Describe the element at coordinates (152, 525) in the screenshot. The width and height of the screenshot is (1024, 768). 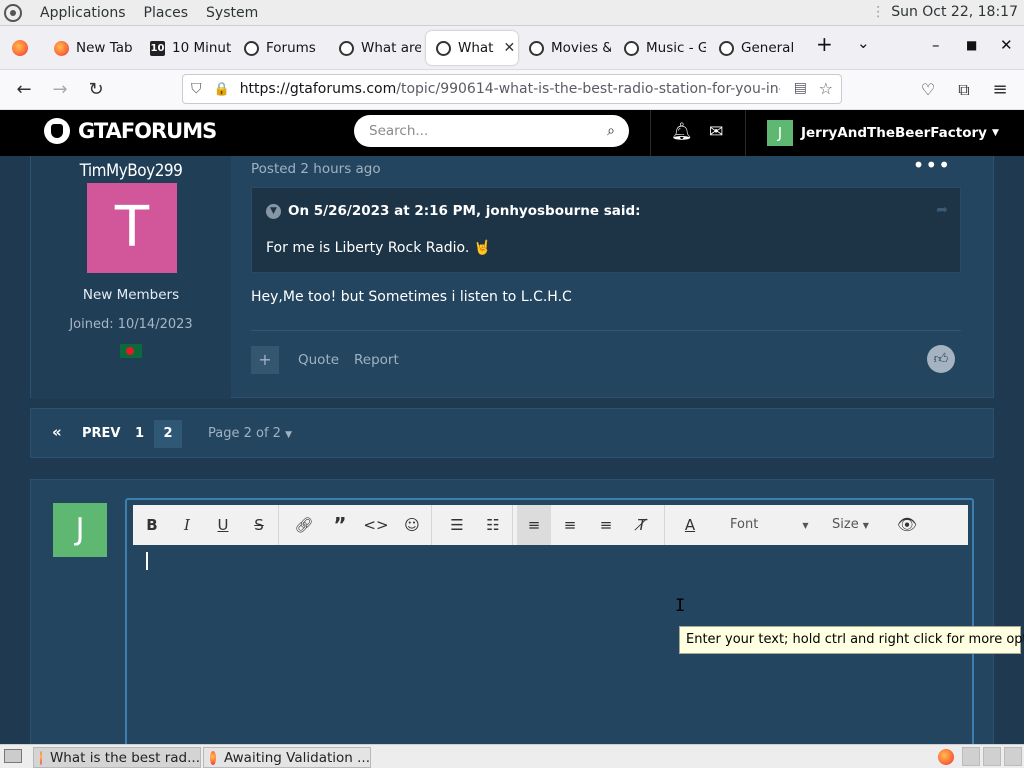
I see `bold-icon: B` at that location.